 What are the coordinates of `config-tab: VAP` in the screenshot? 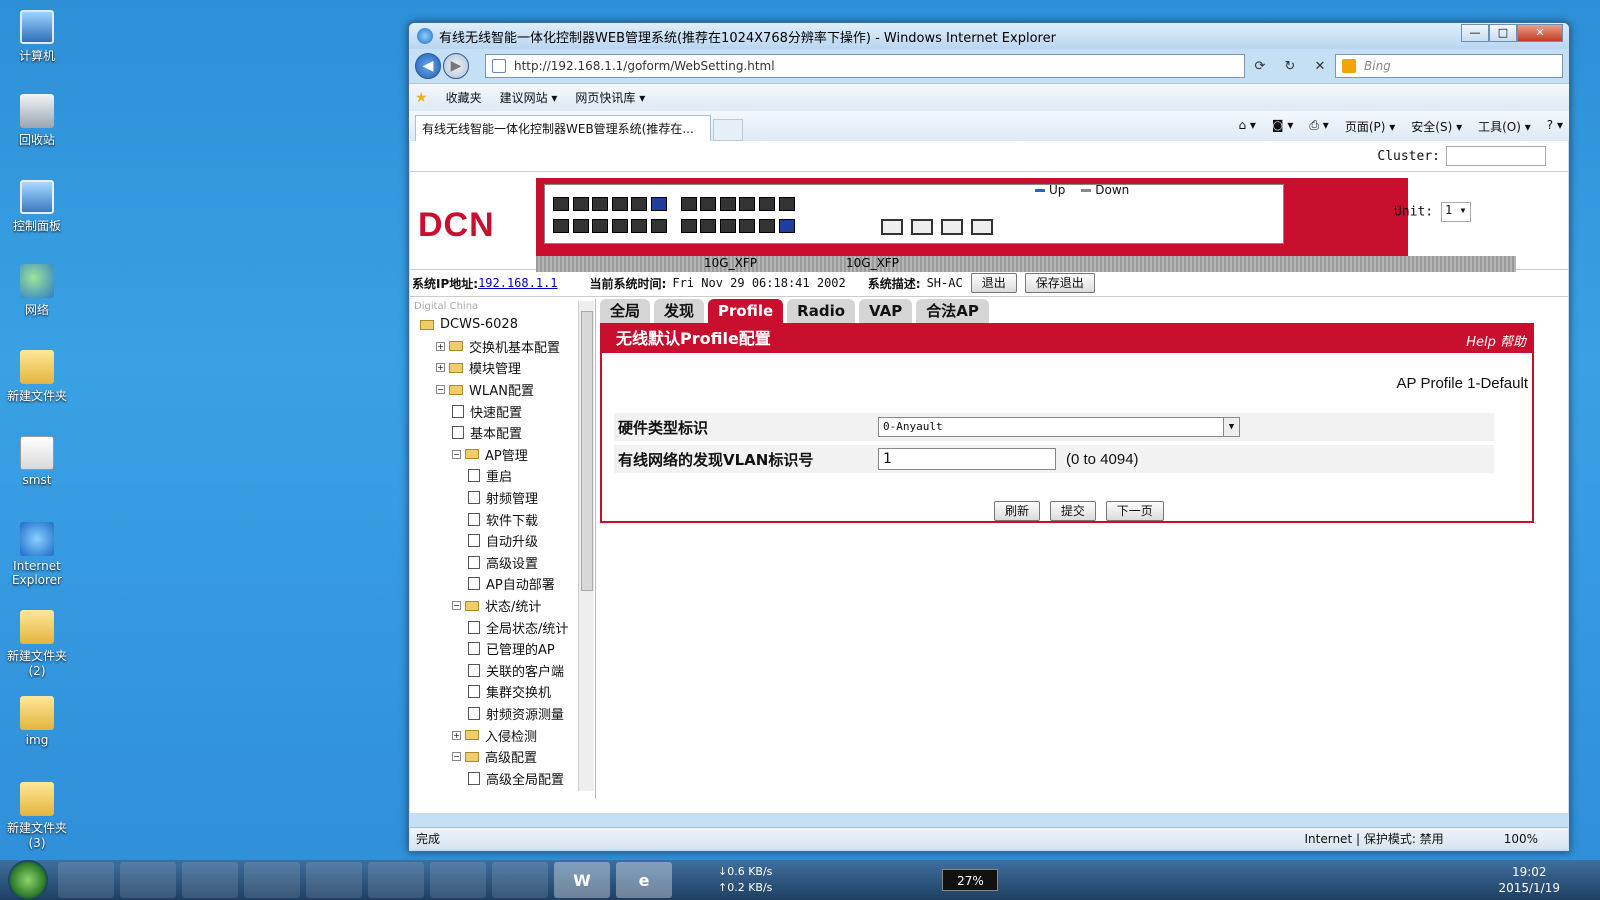 It's located at (886, 311).